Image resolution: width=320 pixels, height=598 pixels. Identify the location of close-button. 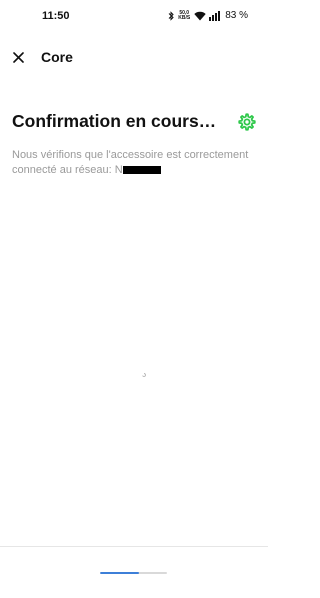
(18, 57).